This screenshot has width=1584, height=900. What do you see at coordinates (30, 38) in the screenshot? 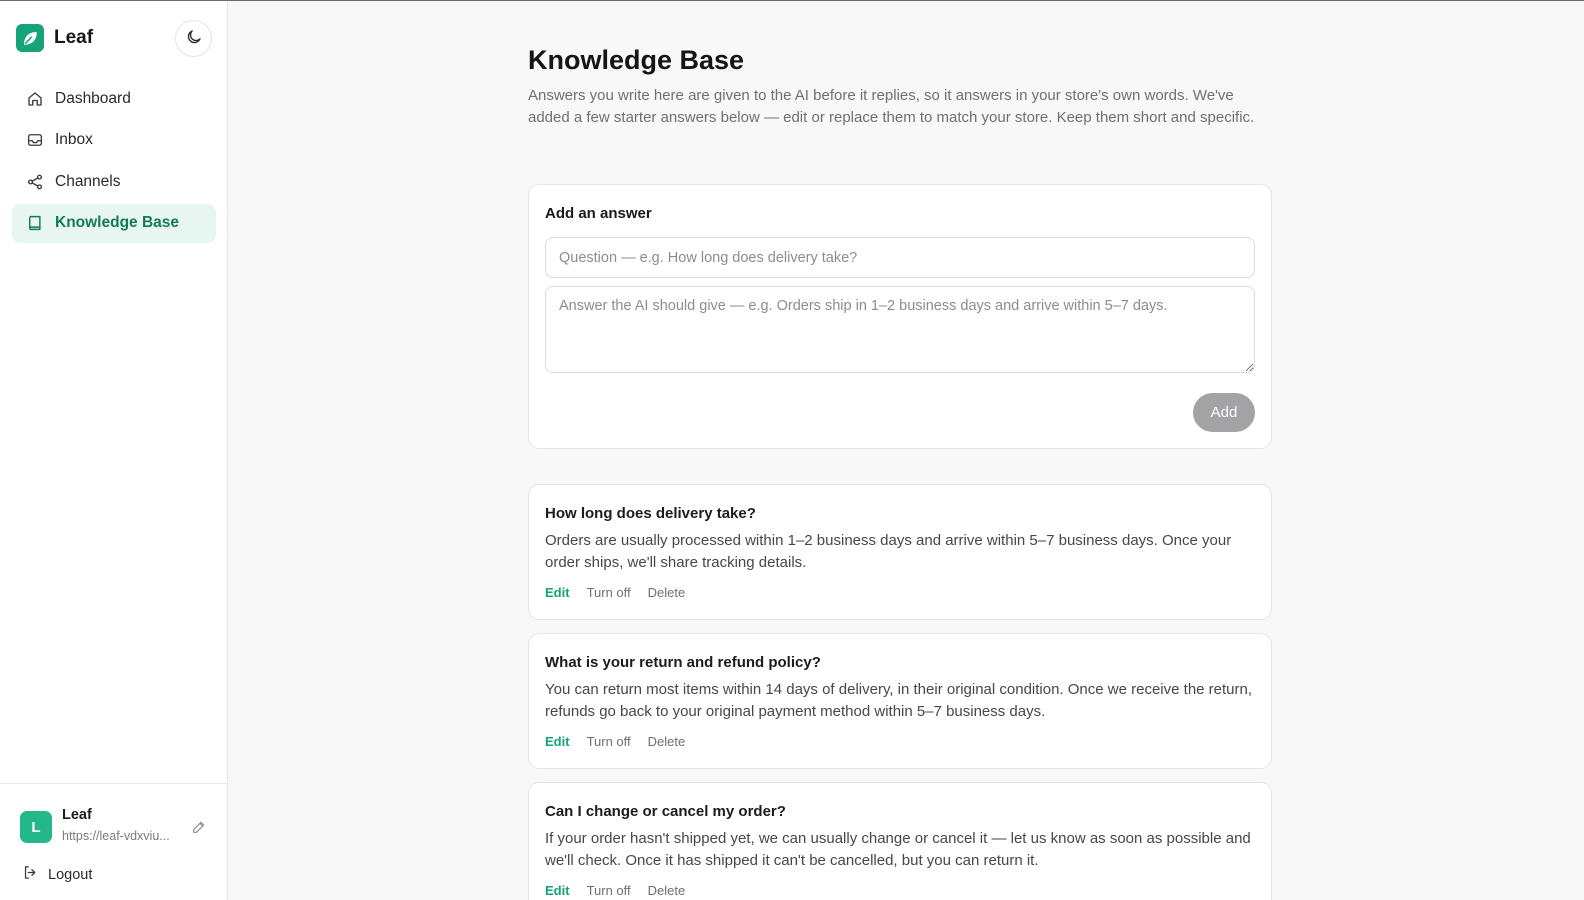
I see `leaf-logo-icon` at bounding box center [30, 38].